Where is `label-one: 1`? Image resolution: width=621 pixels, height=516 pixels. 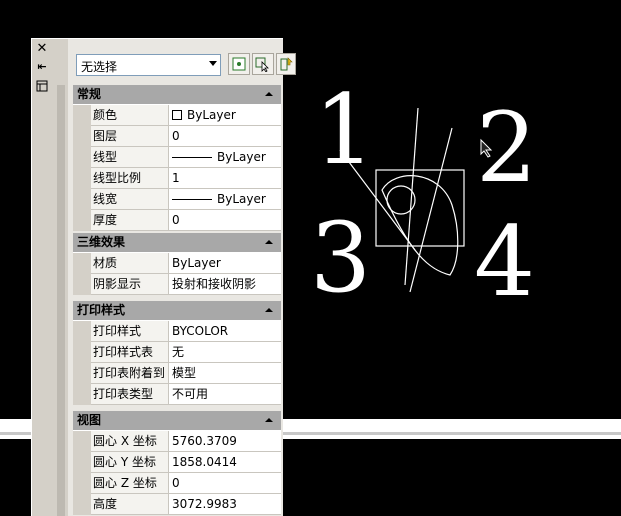
label-one: 1 is located at coordinates (345, 130).